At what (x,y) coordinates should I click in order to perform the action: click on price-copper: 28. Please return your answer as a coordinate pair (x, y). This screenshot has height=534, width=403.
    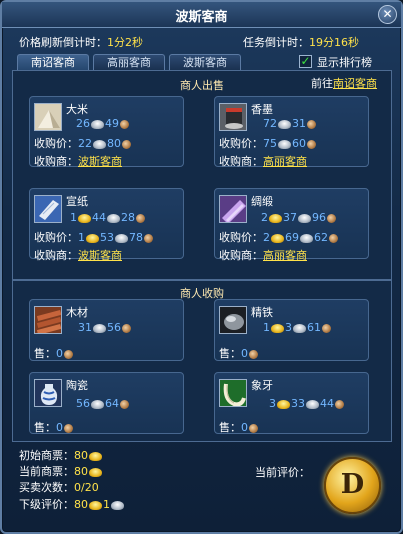
    Looking at the image, I should click on (128, 217).